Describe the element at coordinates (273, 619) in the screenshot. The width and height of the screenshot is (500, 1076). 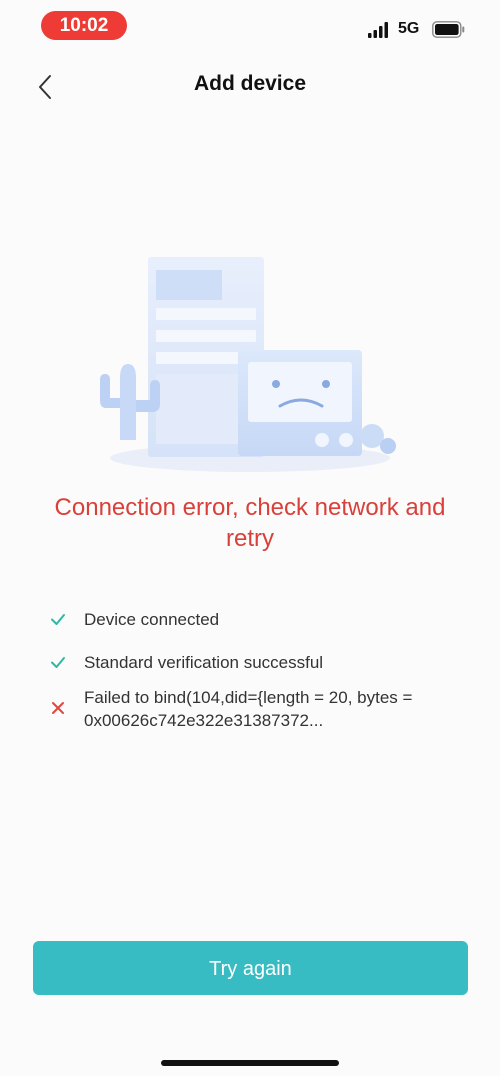
I see `step-device-connected: Device connected` at that location.